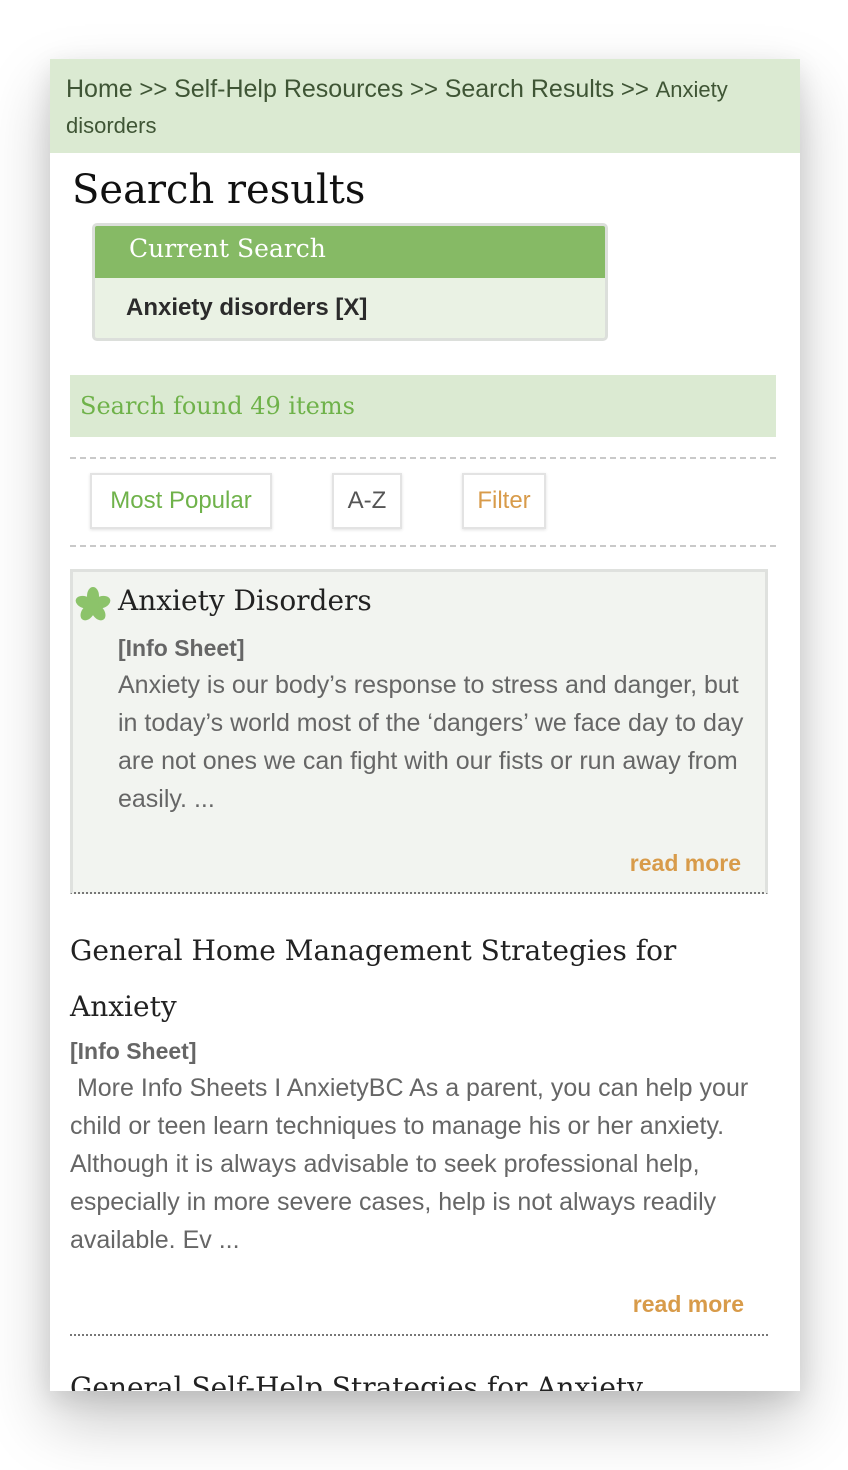 The height and width of the screenshot is (1470, 848). I want to click on filter-button: Filter, so click(504, 501).